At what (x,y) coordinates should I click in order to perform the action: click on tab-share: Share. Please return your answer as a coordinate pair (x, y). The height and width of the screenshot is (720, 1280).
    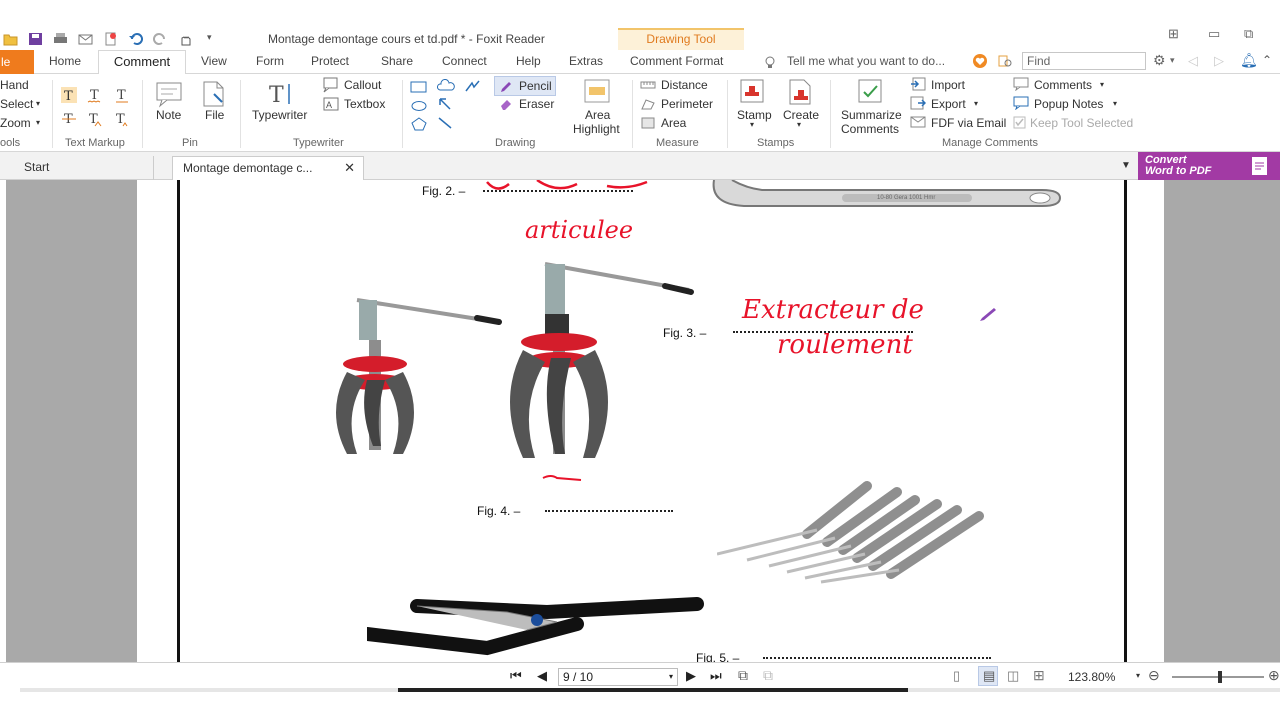
    Looking at the image, I should click on (397, 61).